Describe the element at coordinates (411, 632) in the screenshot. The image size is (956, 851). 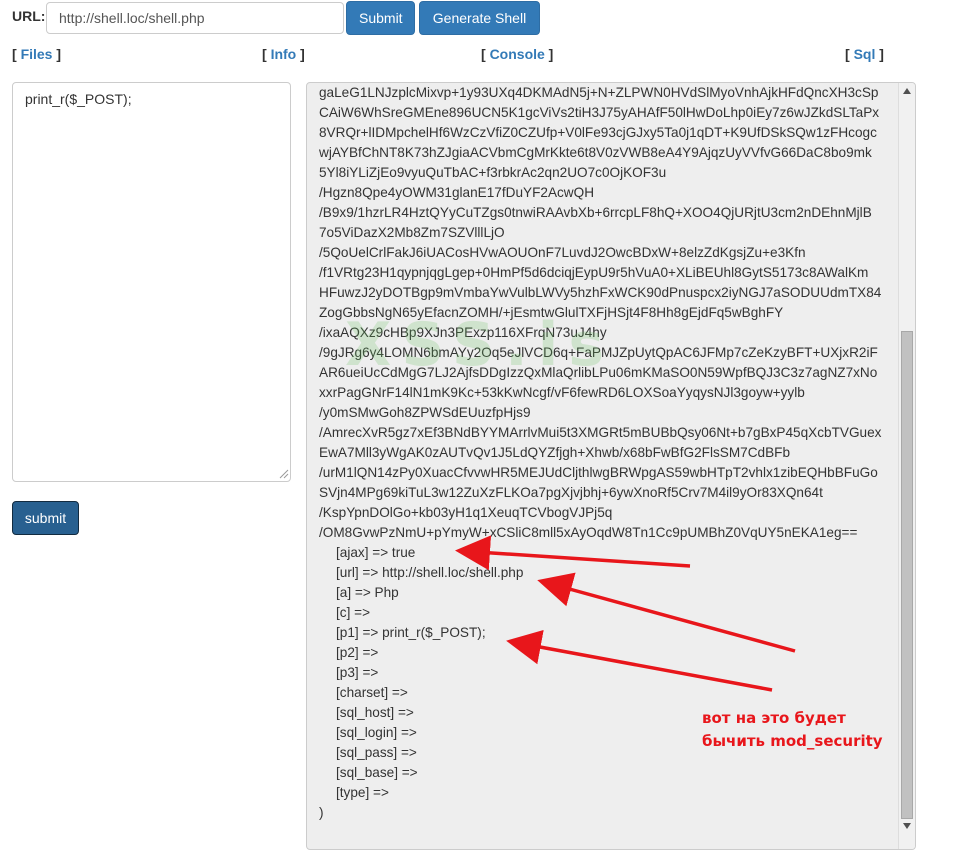
I see `output-field-line: [p1] => print_r($_POST);` at that location.